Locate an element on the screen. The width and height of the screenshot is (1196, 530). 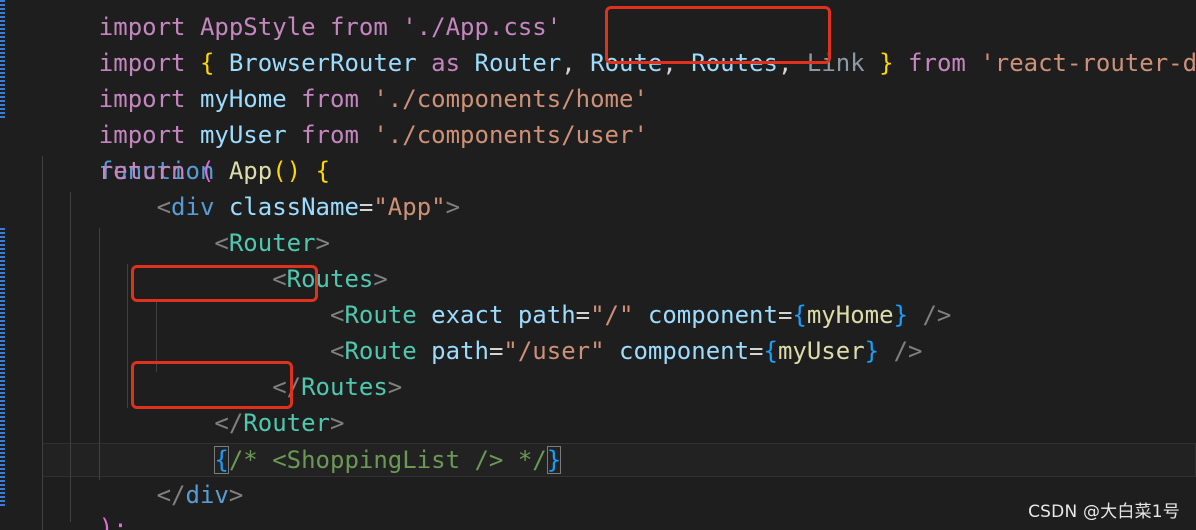
code-line-return: return ( is located at coordinates (128, 171).